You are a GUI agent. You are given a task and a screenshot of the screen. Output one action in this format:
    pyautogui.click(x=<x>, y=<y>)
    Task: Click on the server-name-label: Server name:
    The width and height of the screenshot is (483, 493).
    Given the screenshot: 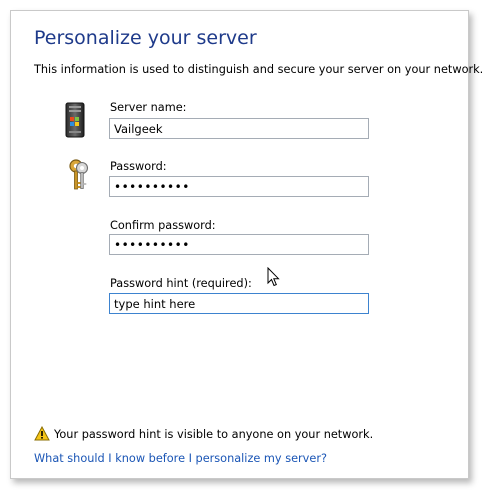 What is the action you would take?
    pyautogui.click(x=148, y=107)
    